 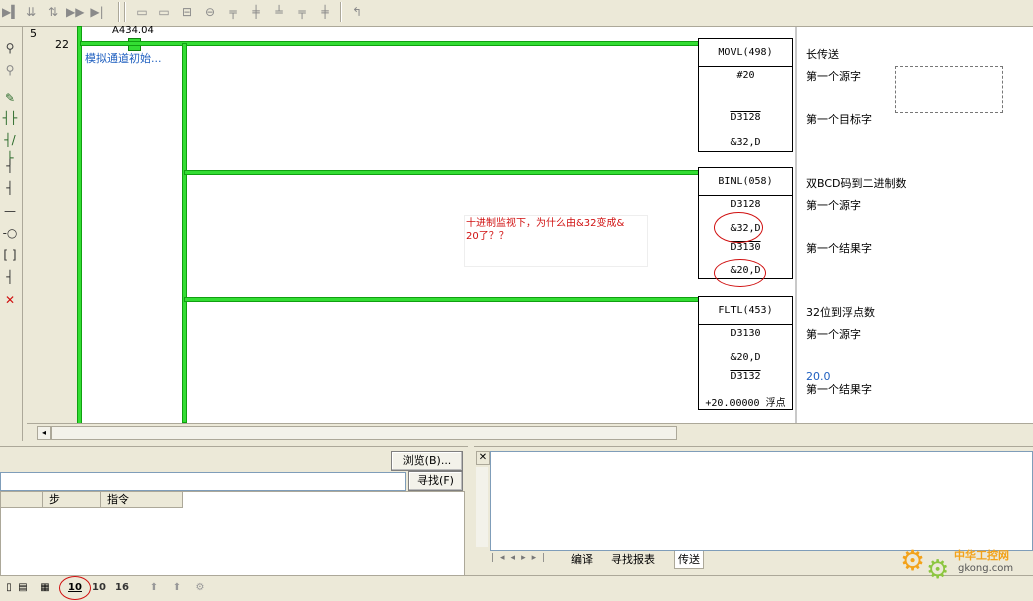 I want to click on branch-icon: ╤, so click(x=233, y=12).